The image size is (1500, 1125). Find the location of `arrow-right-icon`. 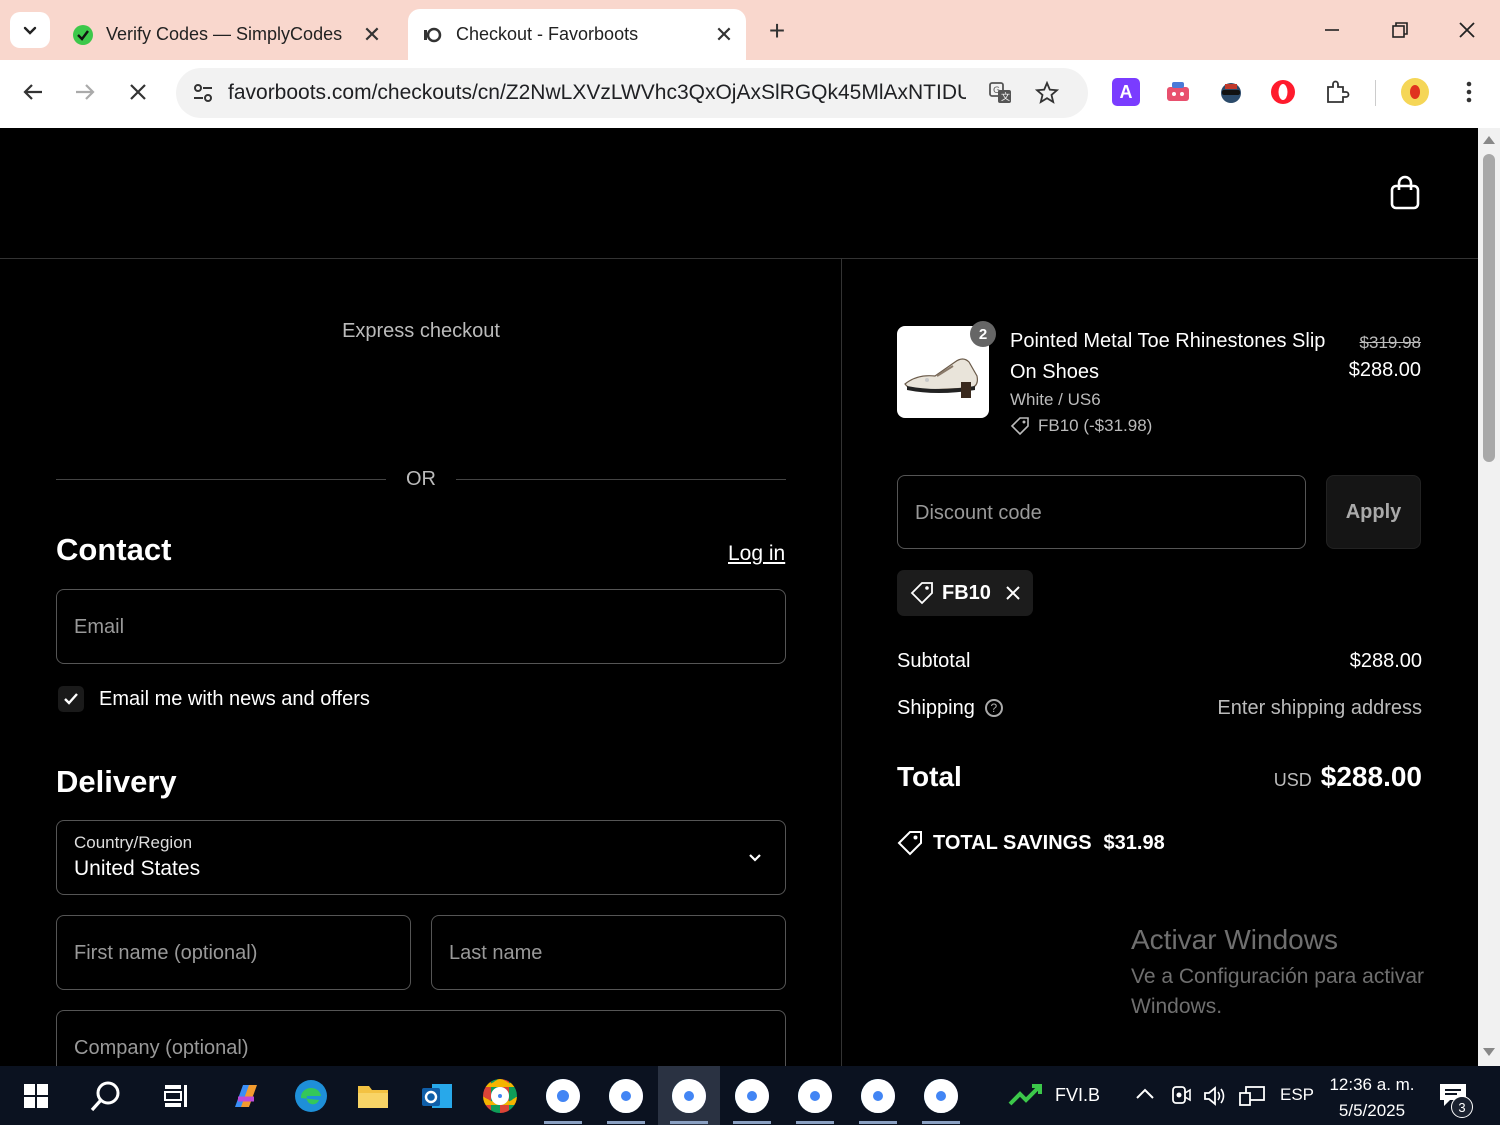

arrow-right-icon is located at coordinates (85, 92).